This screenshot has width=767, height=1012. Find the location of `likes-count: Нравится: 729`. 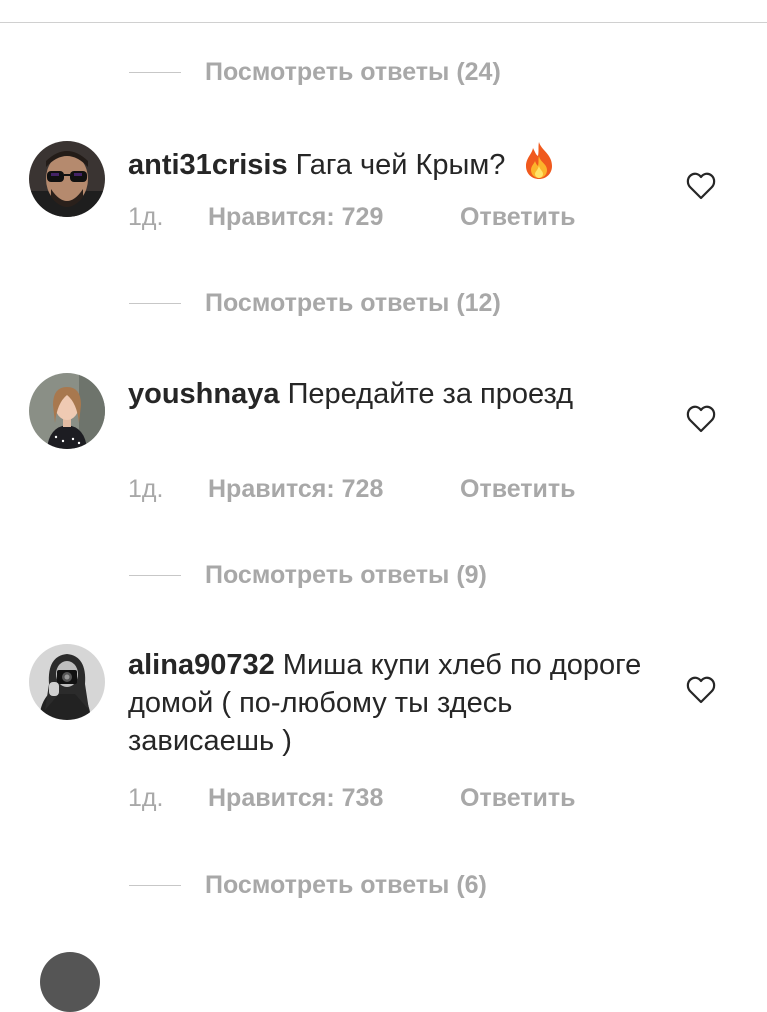

likes-count: Нравится: 729 is located at coordinates (334, 217).